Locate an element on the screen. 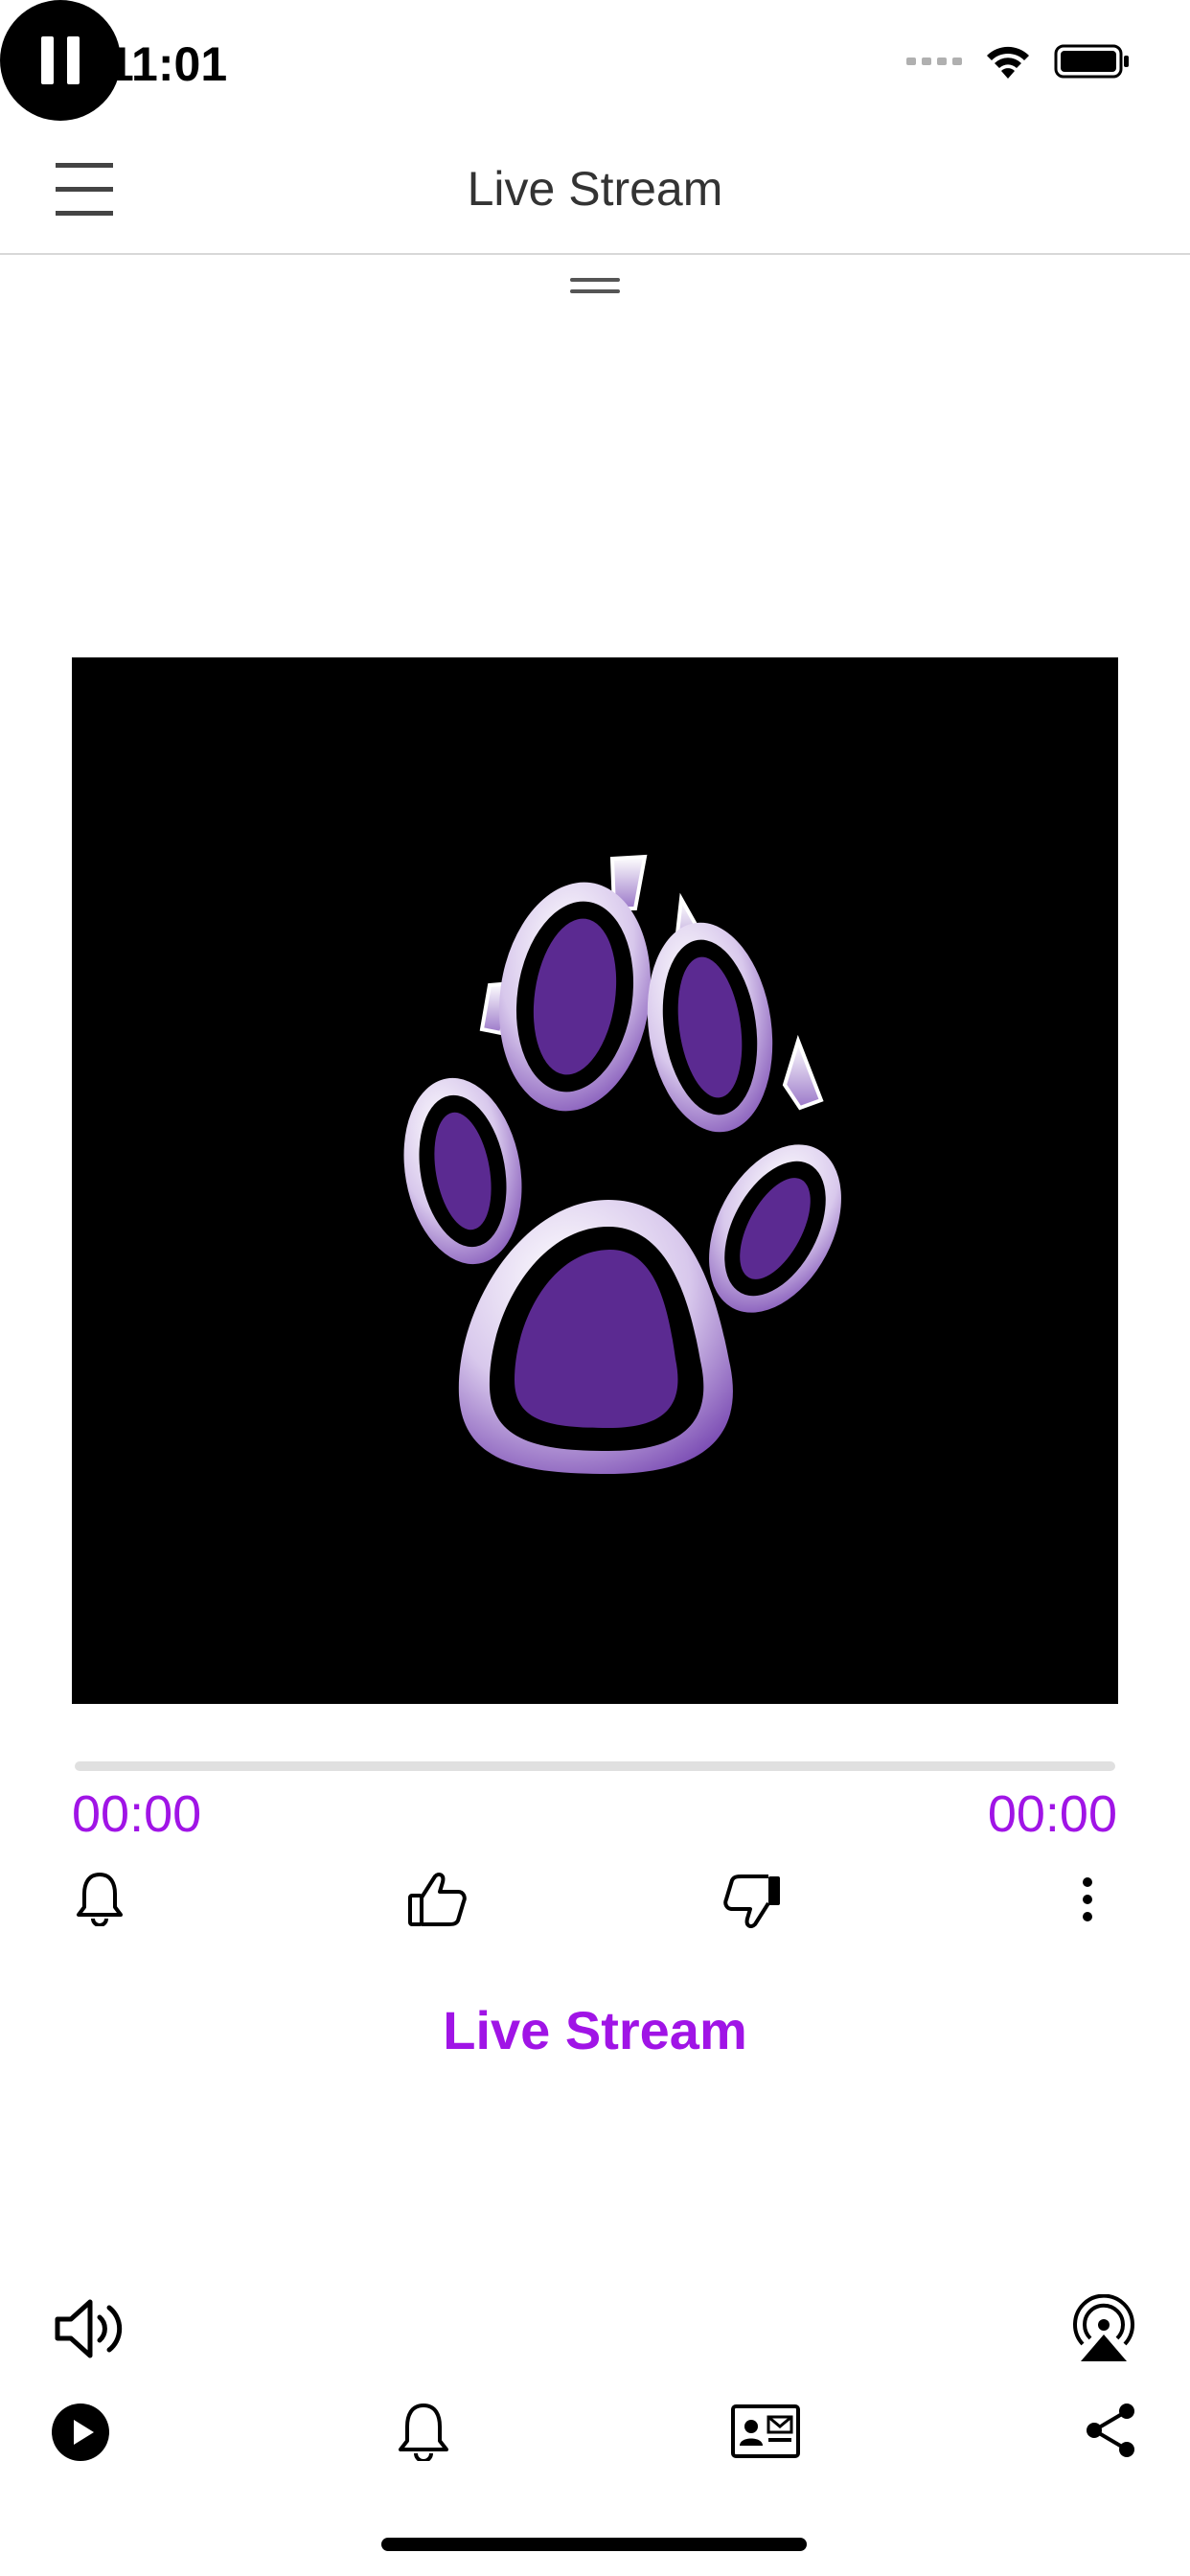  speaker-volume-icon is located at coordinates (89, 2328).